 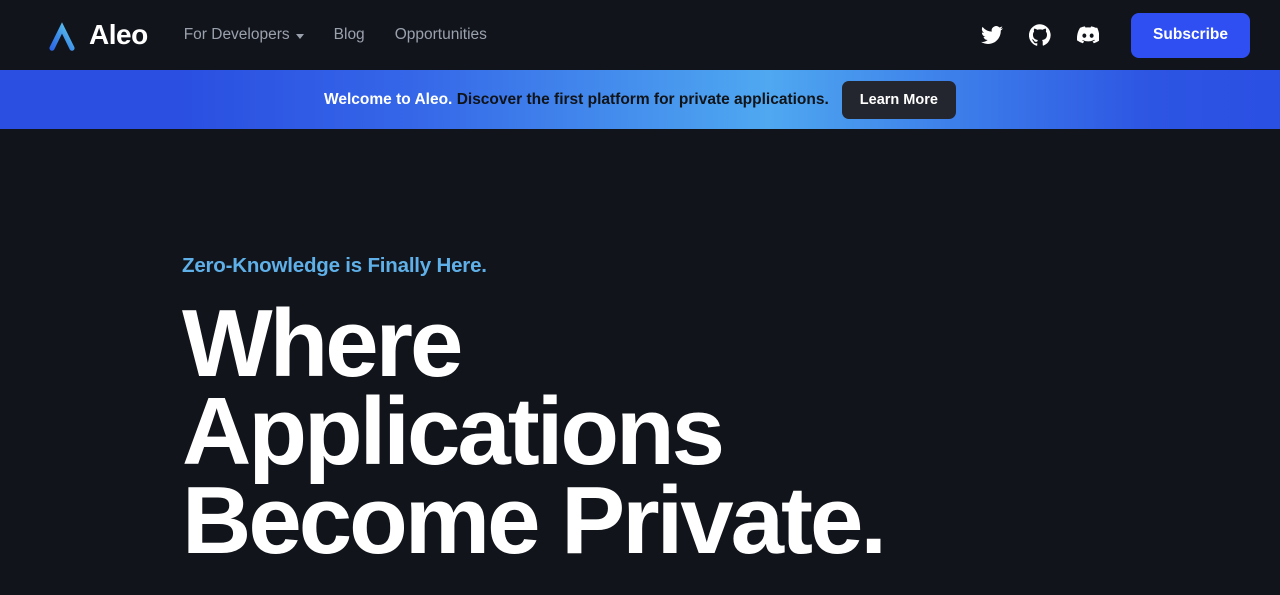 What do you see at coordinates (62, 35) in the screenshot?
I see `aleo-chevron-logo-icon` at bounding box center [62, 35].